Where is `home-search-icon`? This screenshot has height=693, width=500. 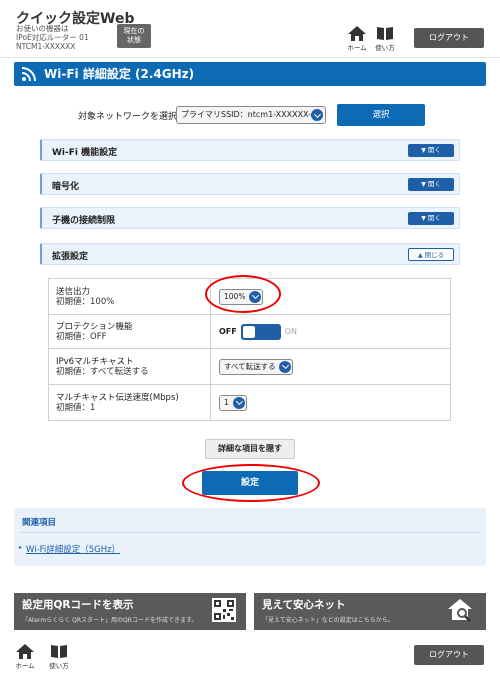
home-search-icon is located at coordinates (460, 610).